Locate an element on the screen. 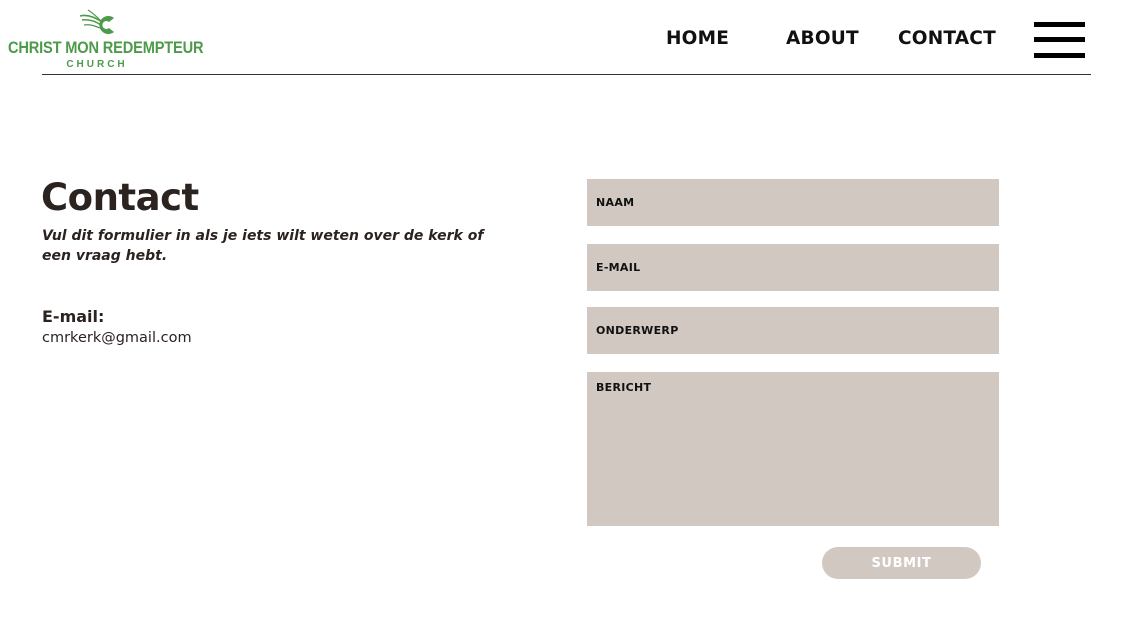 The width and height of the screenshot is (1133, 641). logo-name: CHRIST MON REDEMPTEUR is located at coordinates (106, 47).